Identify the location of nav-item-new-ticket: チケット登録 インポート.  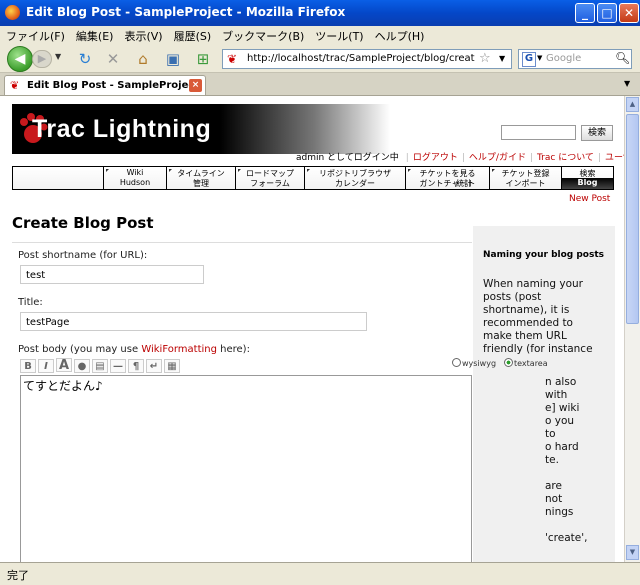
(525, 178).